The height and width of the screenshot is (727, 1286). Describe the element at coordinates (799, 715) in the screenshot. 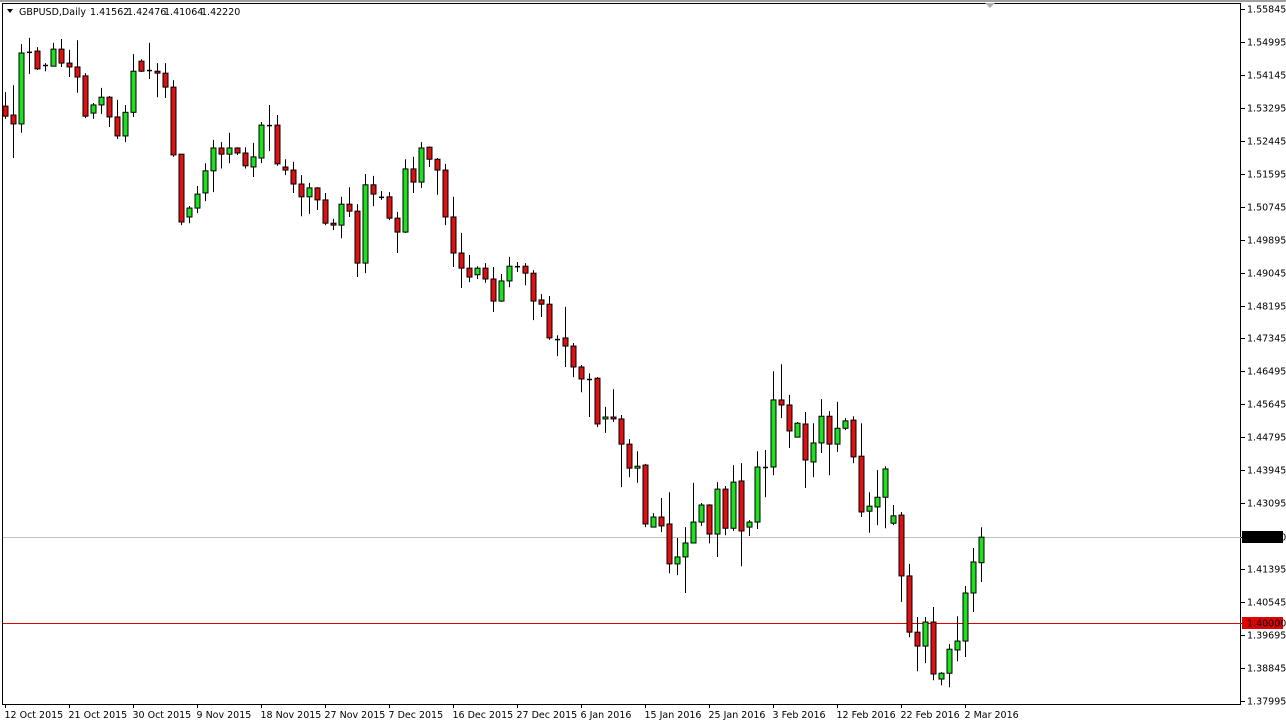

I see `x-tick-label: 3 Feb 2016` at that location.